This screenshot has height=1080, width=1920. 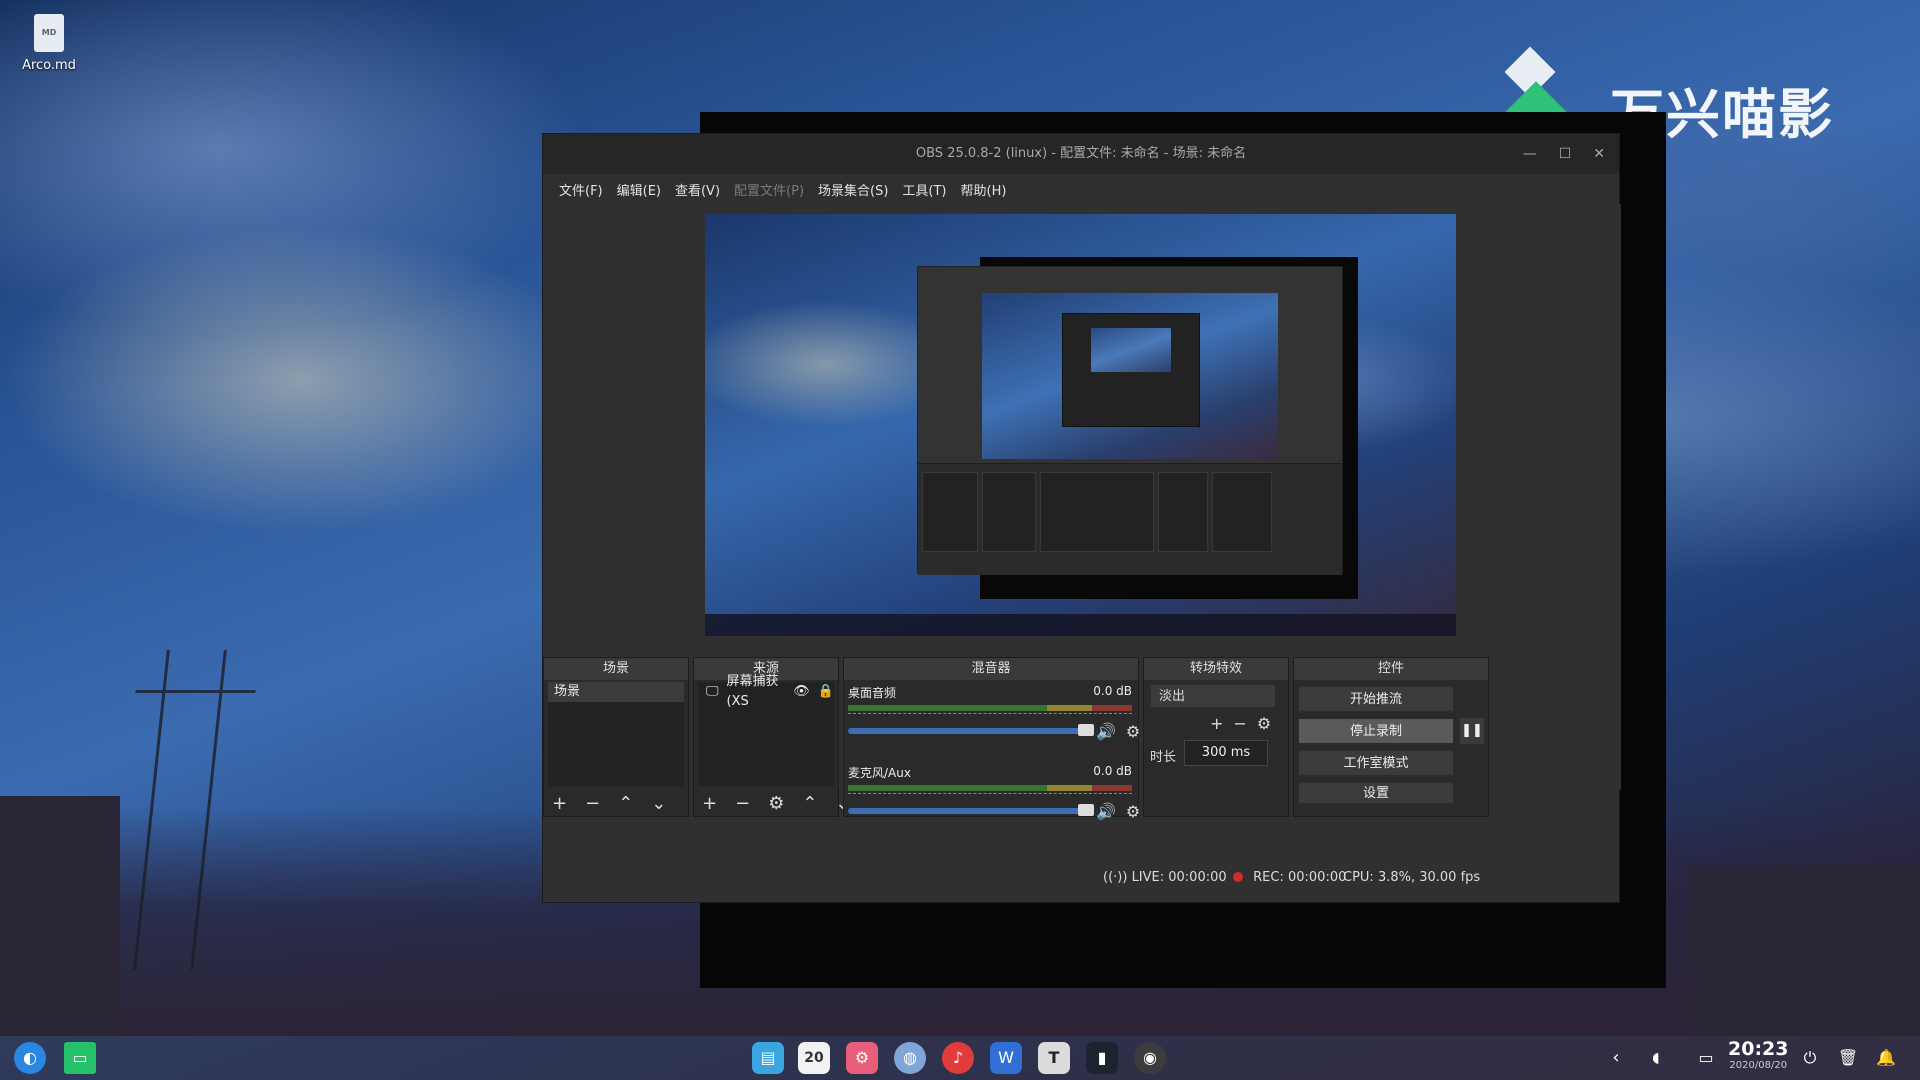 What do you see at coordinates (991, 669) in the screenshot?
I see `mixer-dock-title: 混音器` at bounding box center [991, 669].